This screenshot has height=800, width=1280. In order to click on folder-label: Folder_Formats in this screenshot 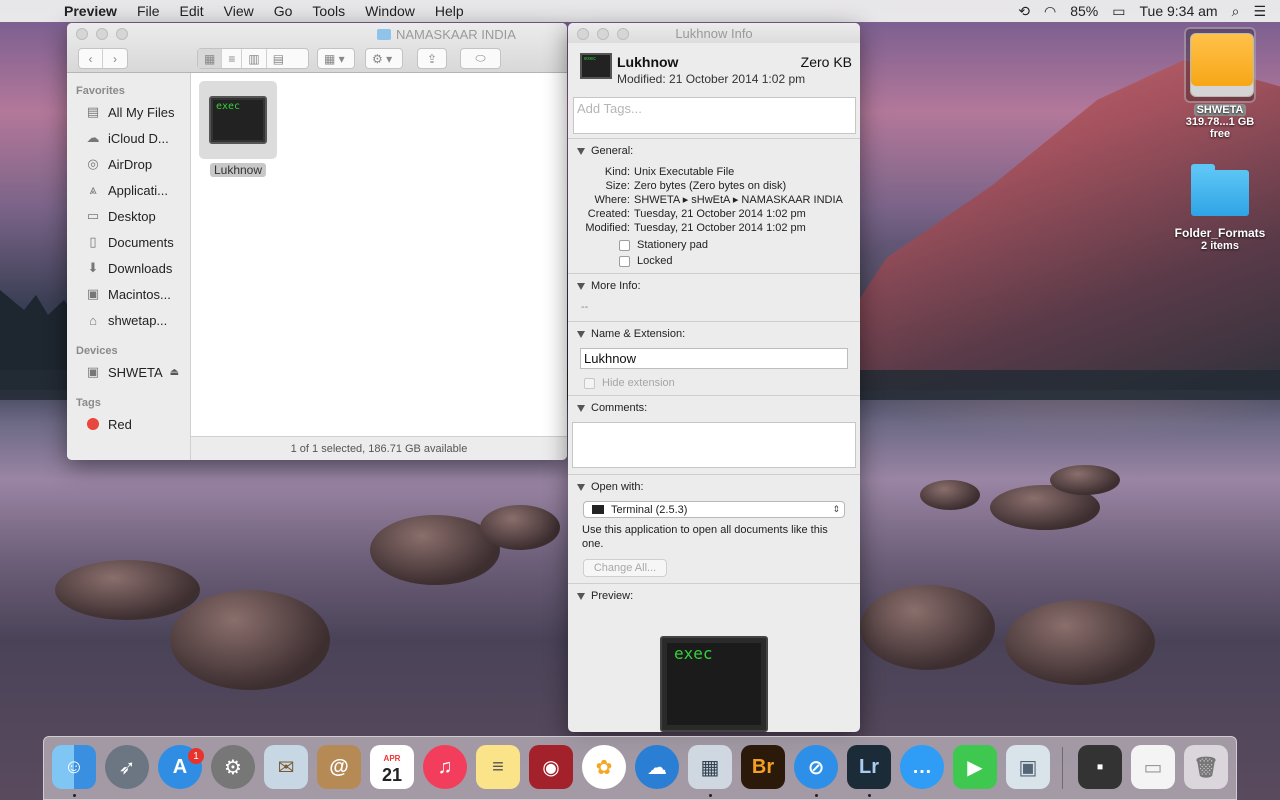, I will do `click(1220, 233)`.